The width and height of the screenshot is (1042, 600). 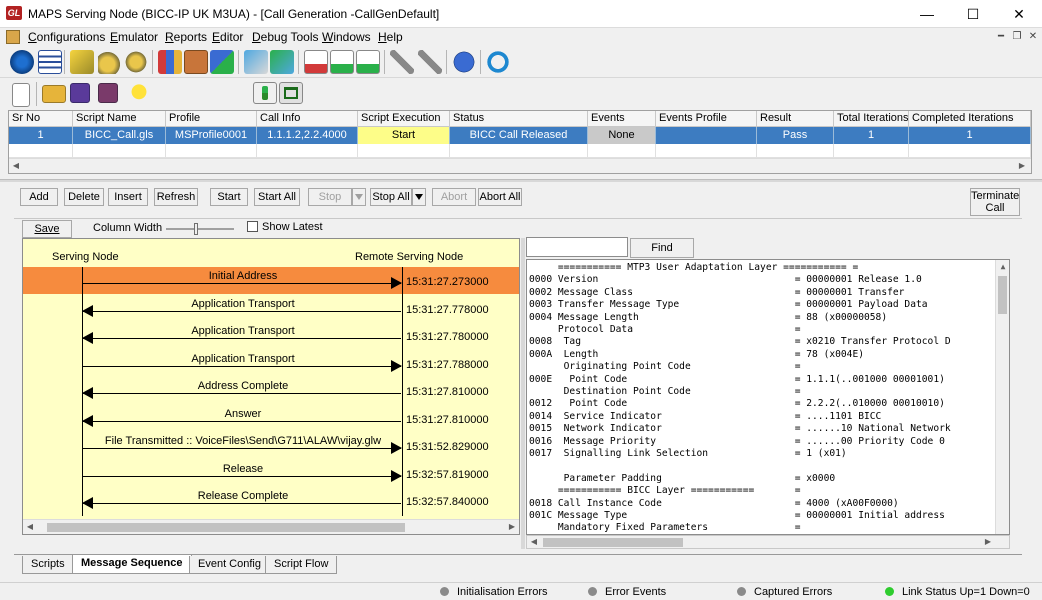 I want to click on cell-script-execution: Start, so click(x=404, y=135).